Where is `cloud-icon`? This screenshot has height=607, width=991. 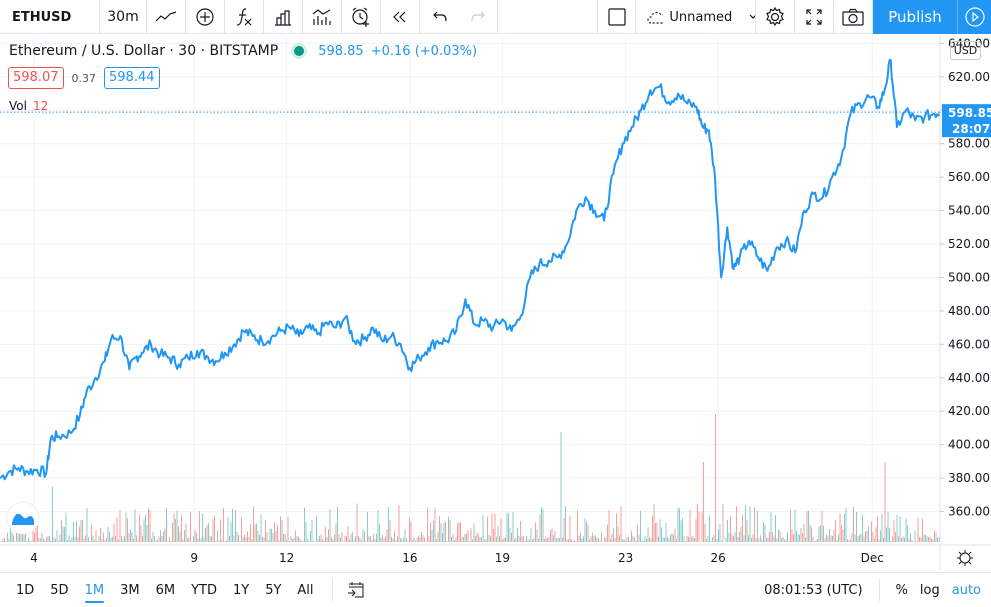 cloud-icon is located at coordinates (655, 17).